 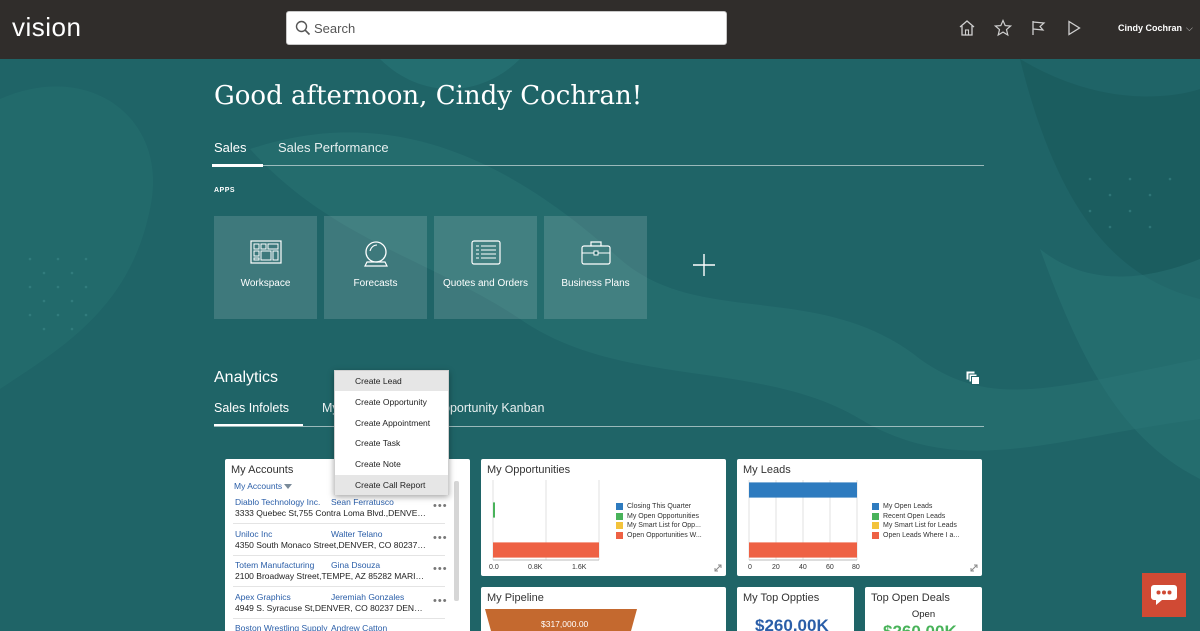 What do you see at coordinates (357, 534) in the screenshot?
I see `account-contact: Walter Telano` at bounding box center [357, 534].